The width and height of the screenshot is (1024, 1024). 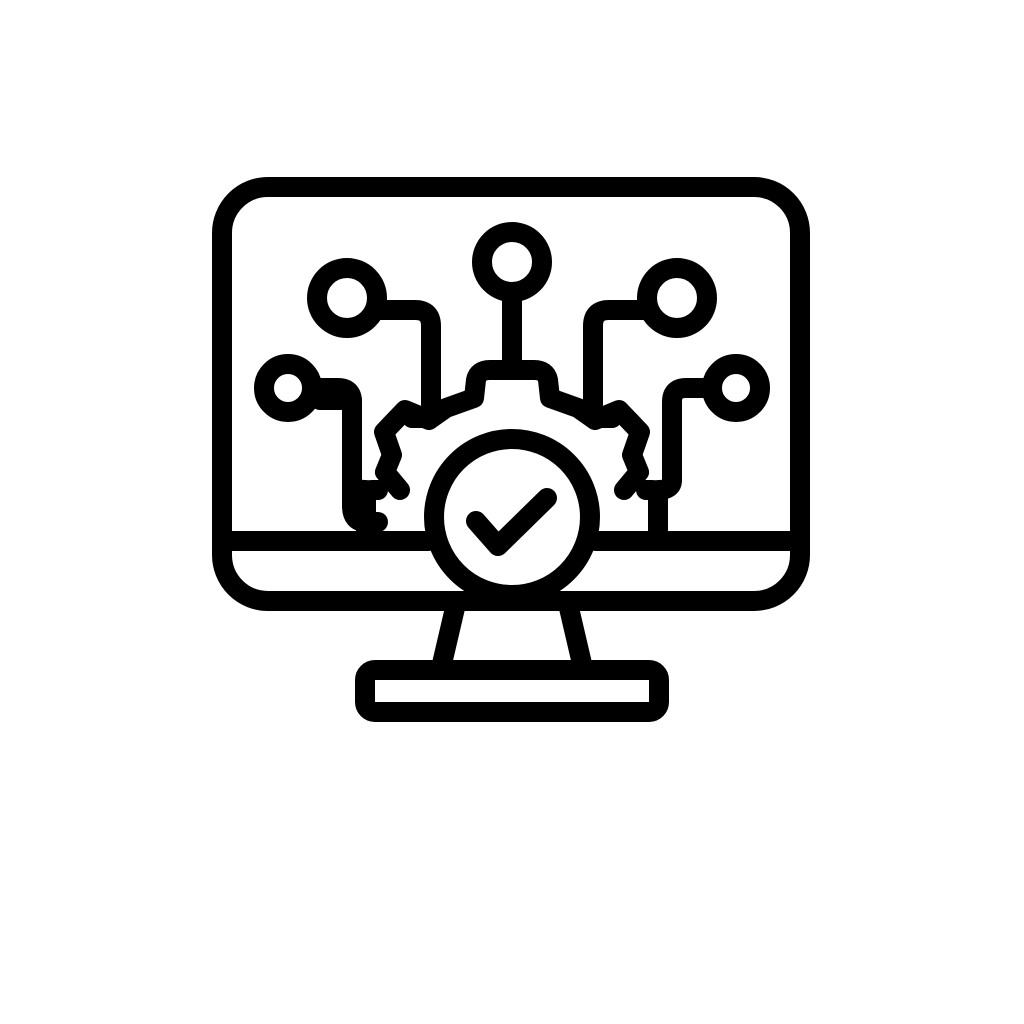 What do you see at coordinates (347, 298) in the screenshot?
I see `circuit-node-left-upper-icon` at bounding box center [347, 298].